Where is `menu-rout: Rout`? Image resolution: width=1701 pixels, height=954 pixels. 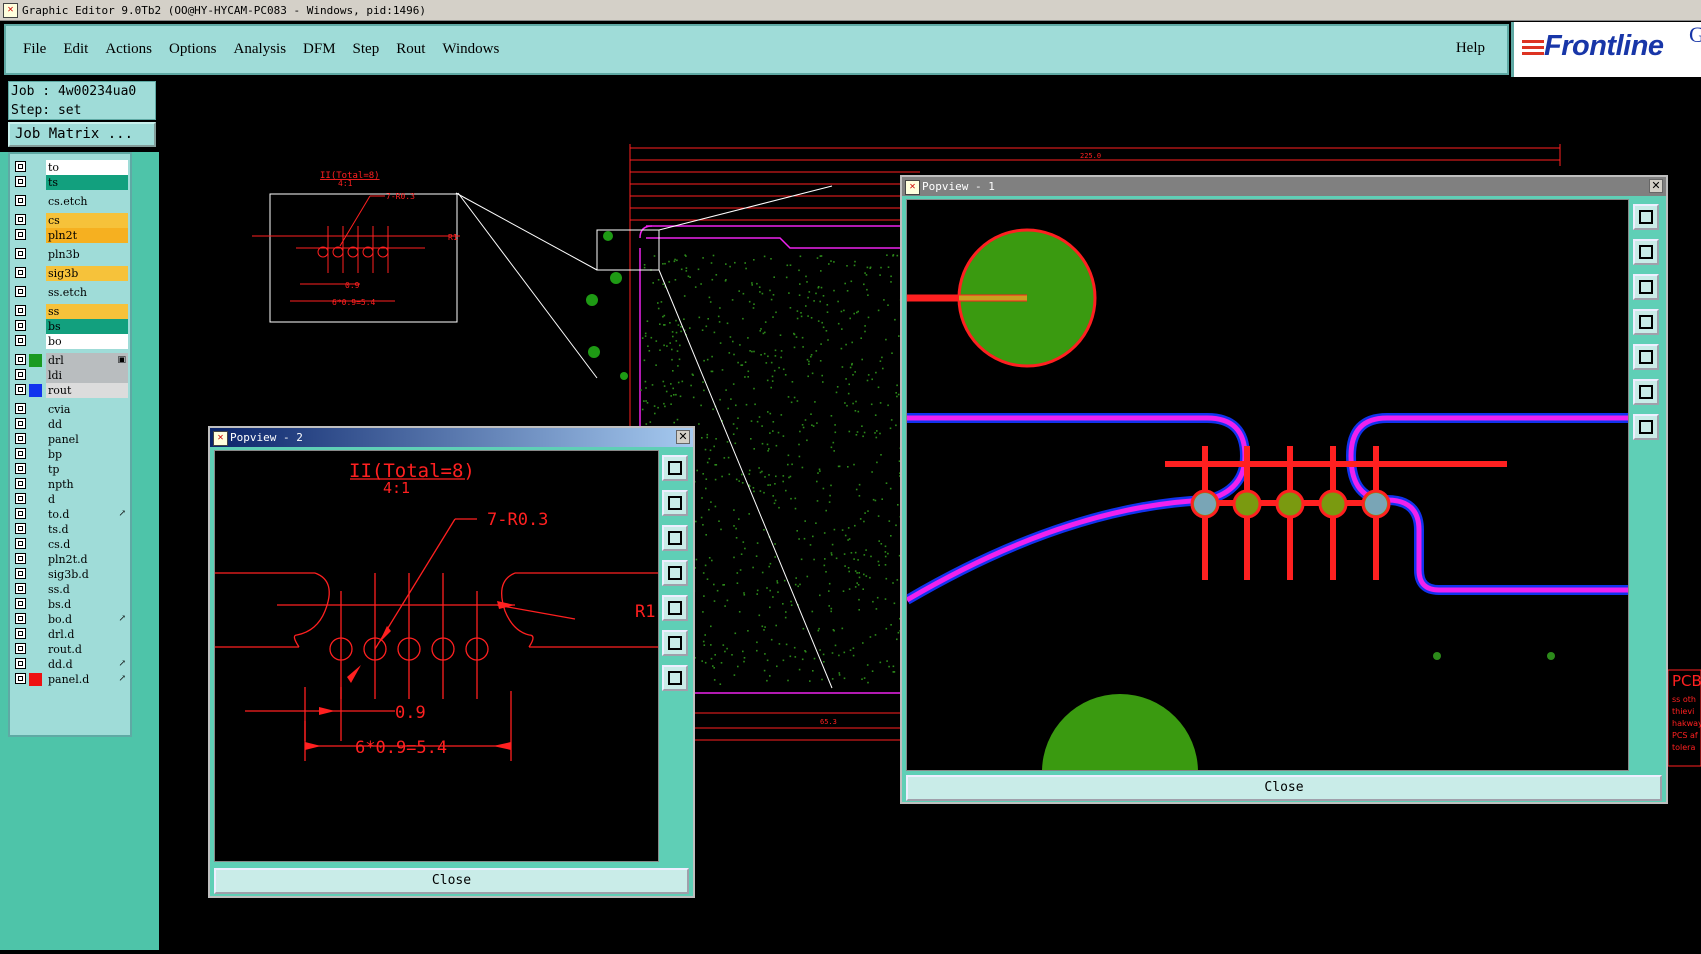
menu-rout: Rout is located at coordinates (410, 49).